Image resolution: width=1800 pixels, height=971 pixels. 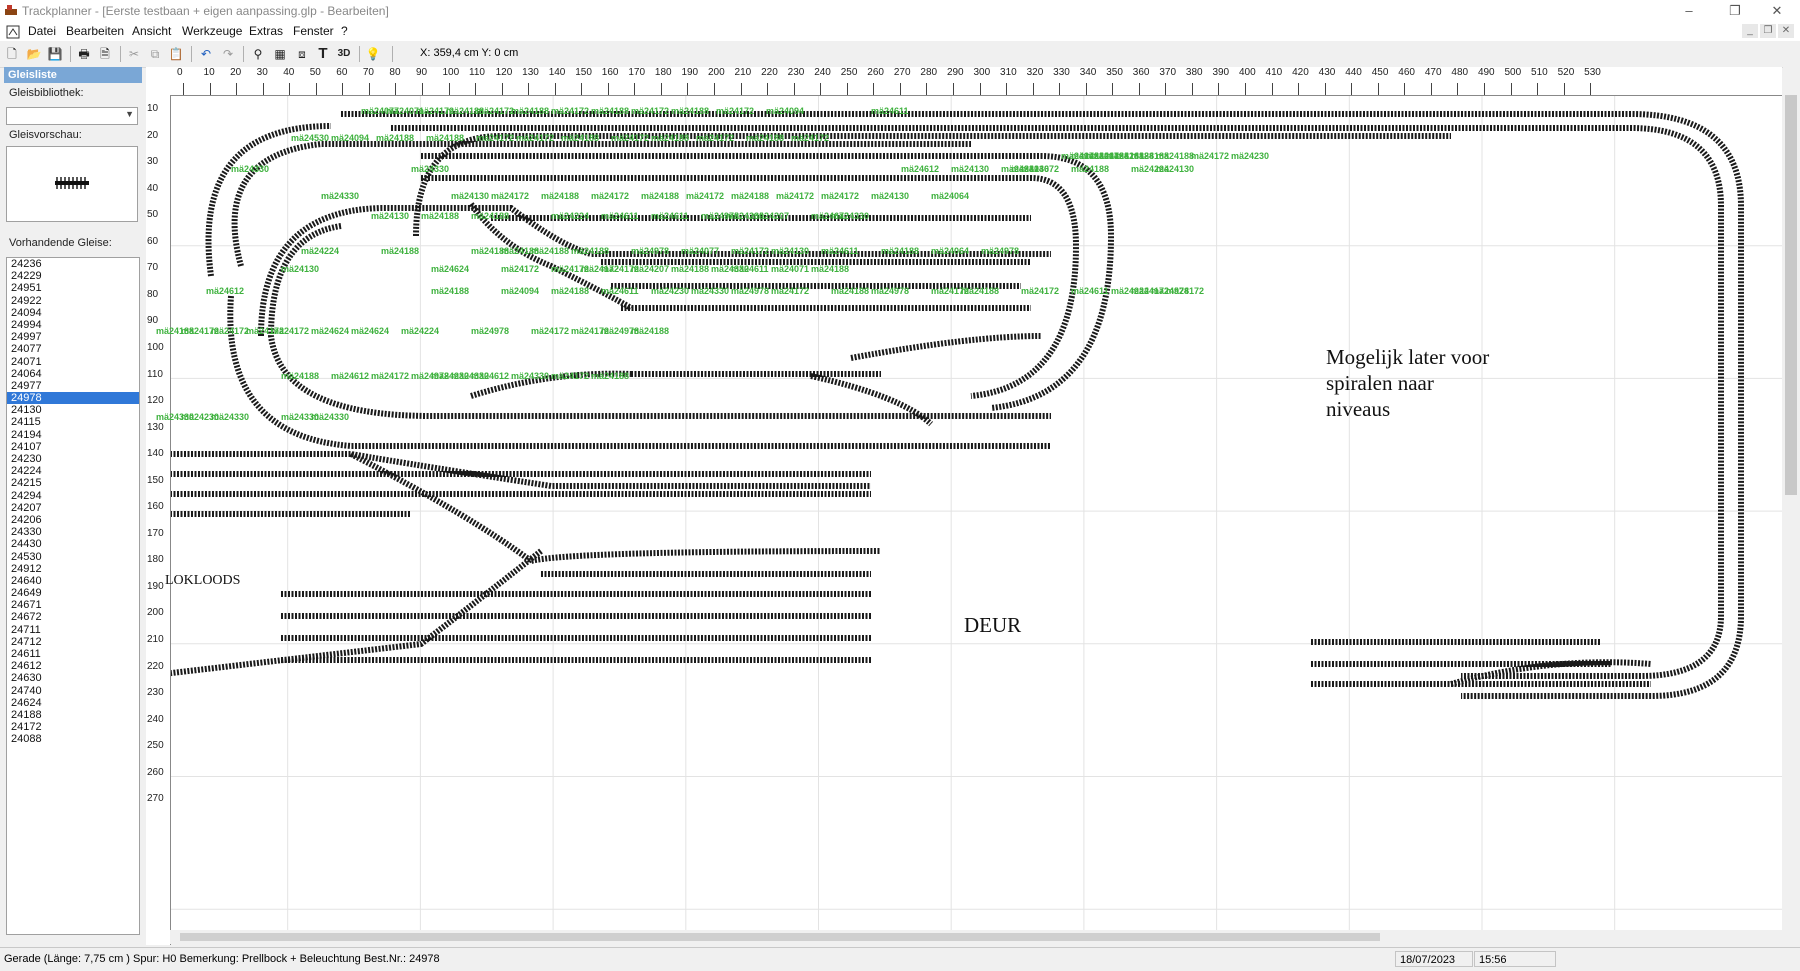 I want to click on track-list-item: 24130, so click(x=73, y=410).